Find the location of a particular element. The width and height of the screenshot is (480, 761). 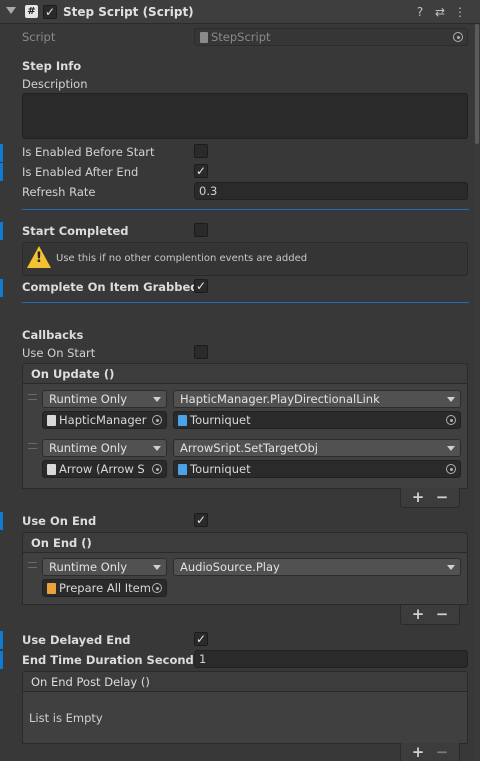

object-value: Arrow (Arrow S is located at coordinates (102, 469).